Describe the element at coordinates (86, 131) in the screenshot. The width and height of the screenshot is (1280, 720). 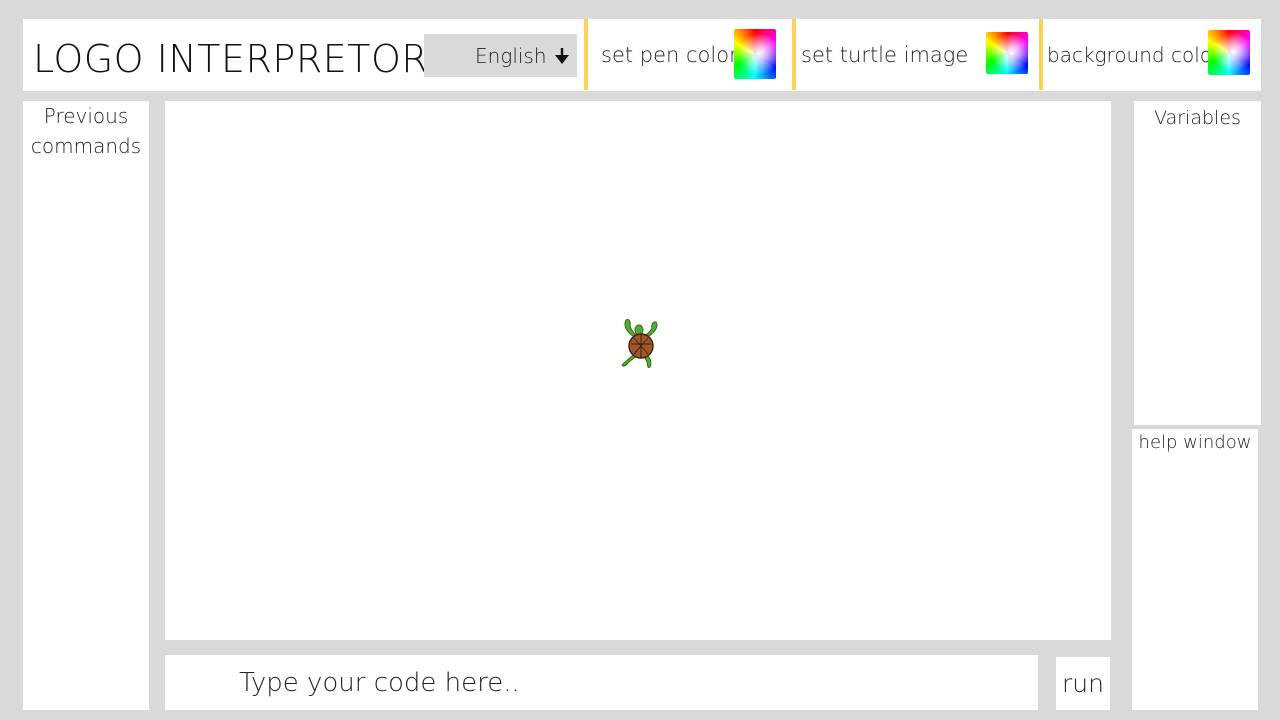
I see `previous-commands-title: Previous commands` at that location.